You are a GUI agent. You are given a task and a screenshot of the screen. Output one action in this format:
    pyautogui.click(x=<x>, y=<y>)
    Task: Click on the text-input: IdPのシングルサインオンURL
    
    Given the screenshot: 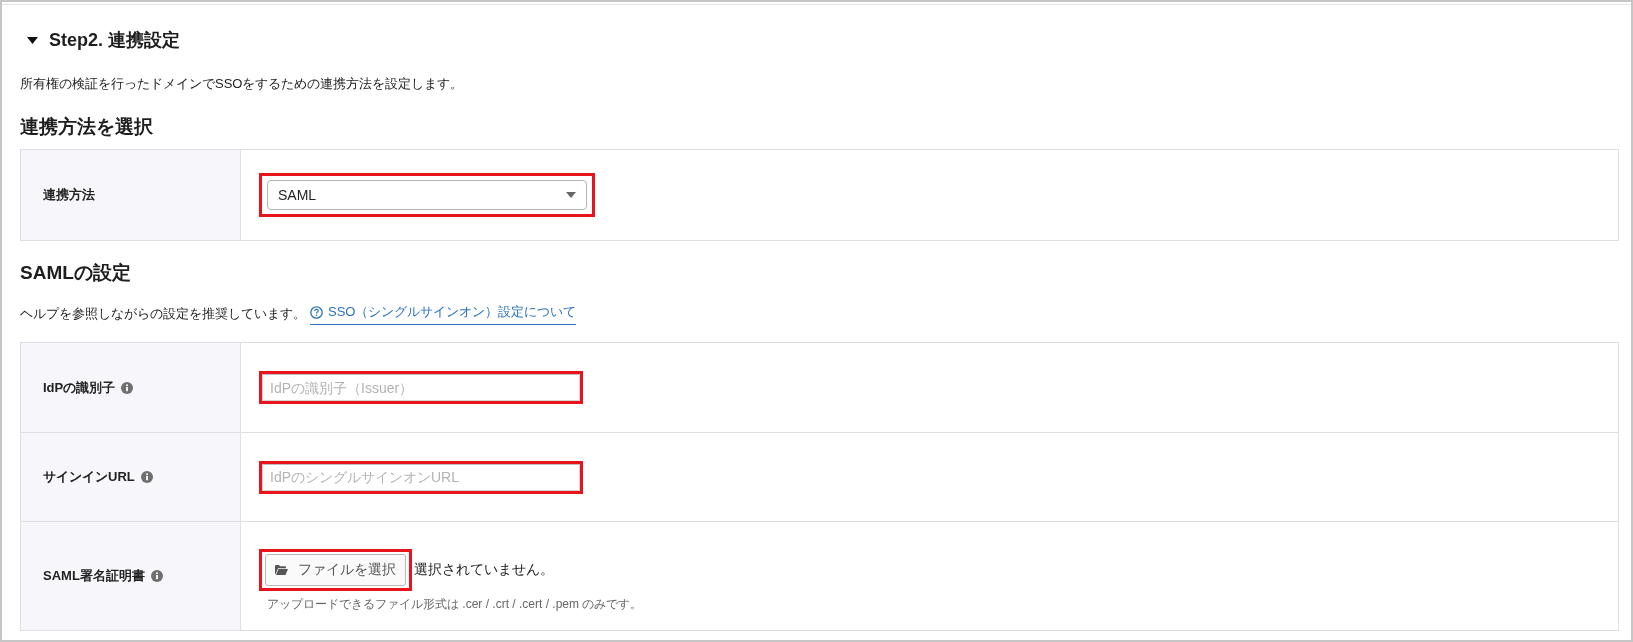 What is the action you would take?
    pyautogui.click(x=421, y=477)
    